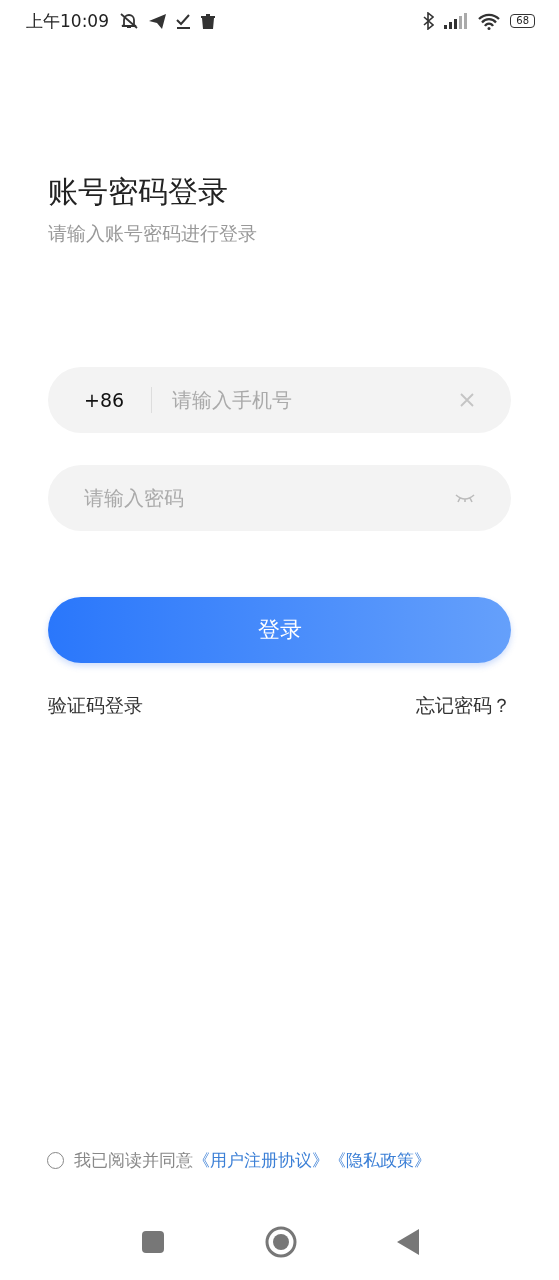 Image resolution: width=559 pixels, height=1280 pixels. Describe the element at coordinates (67, 21) in the screenshot. I see `status-time: 上午10:09` at that location.